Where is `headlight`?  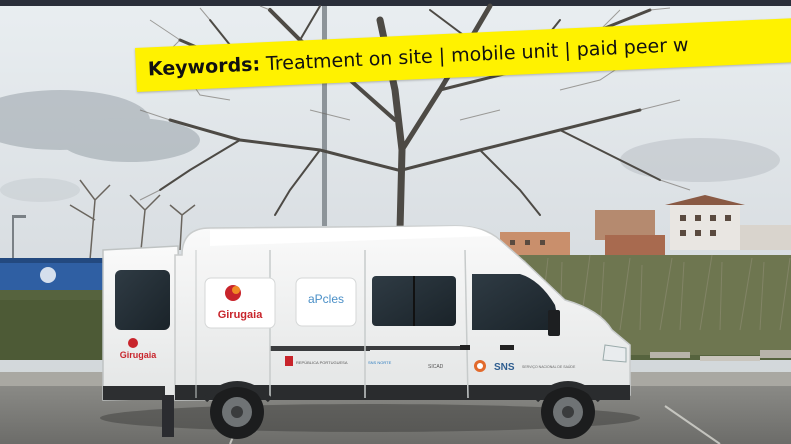
headlight is located at coordinates (614, 353).